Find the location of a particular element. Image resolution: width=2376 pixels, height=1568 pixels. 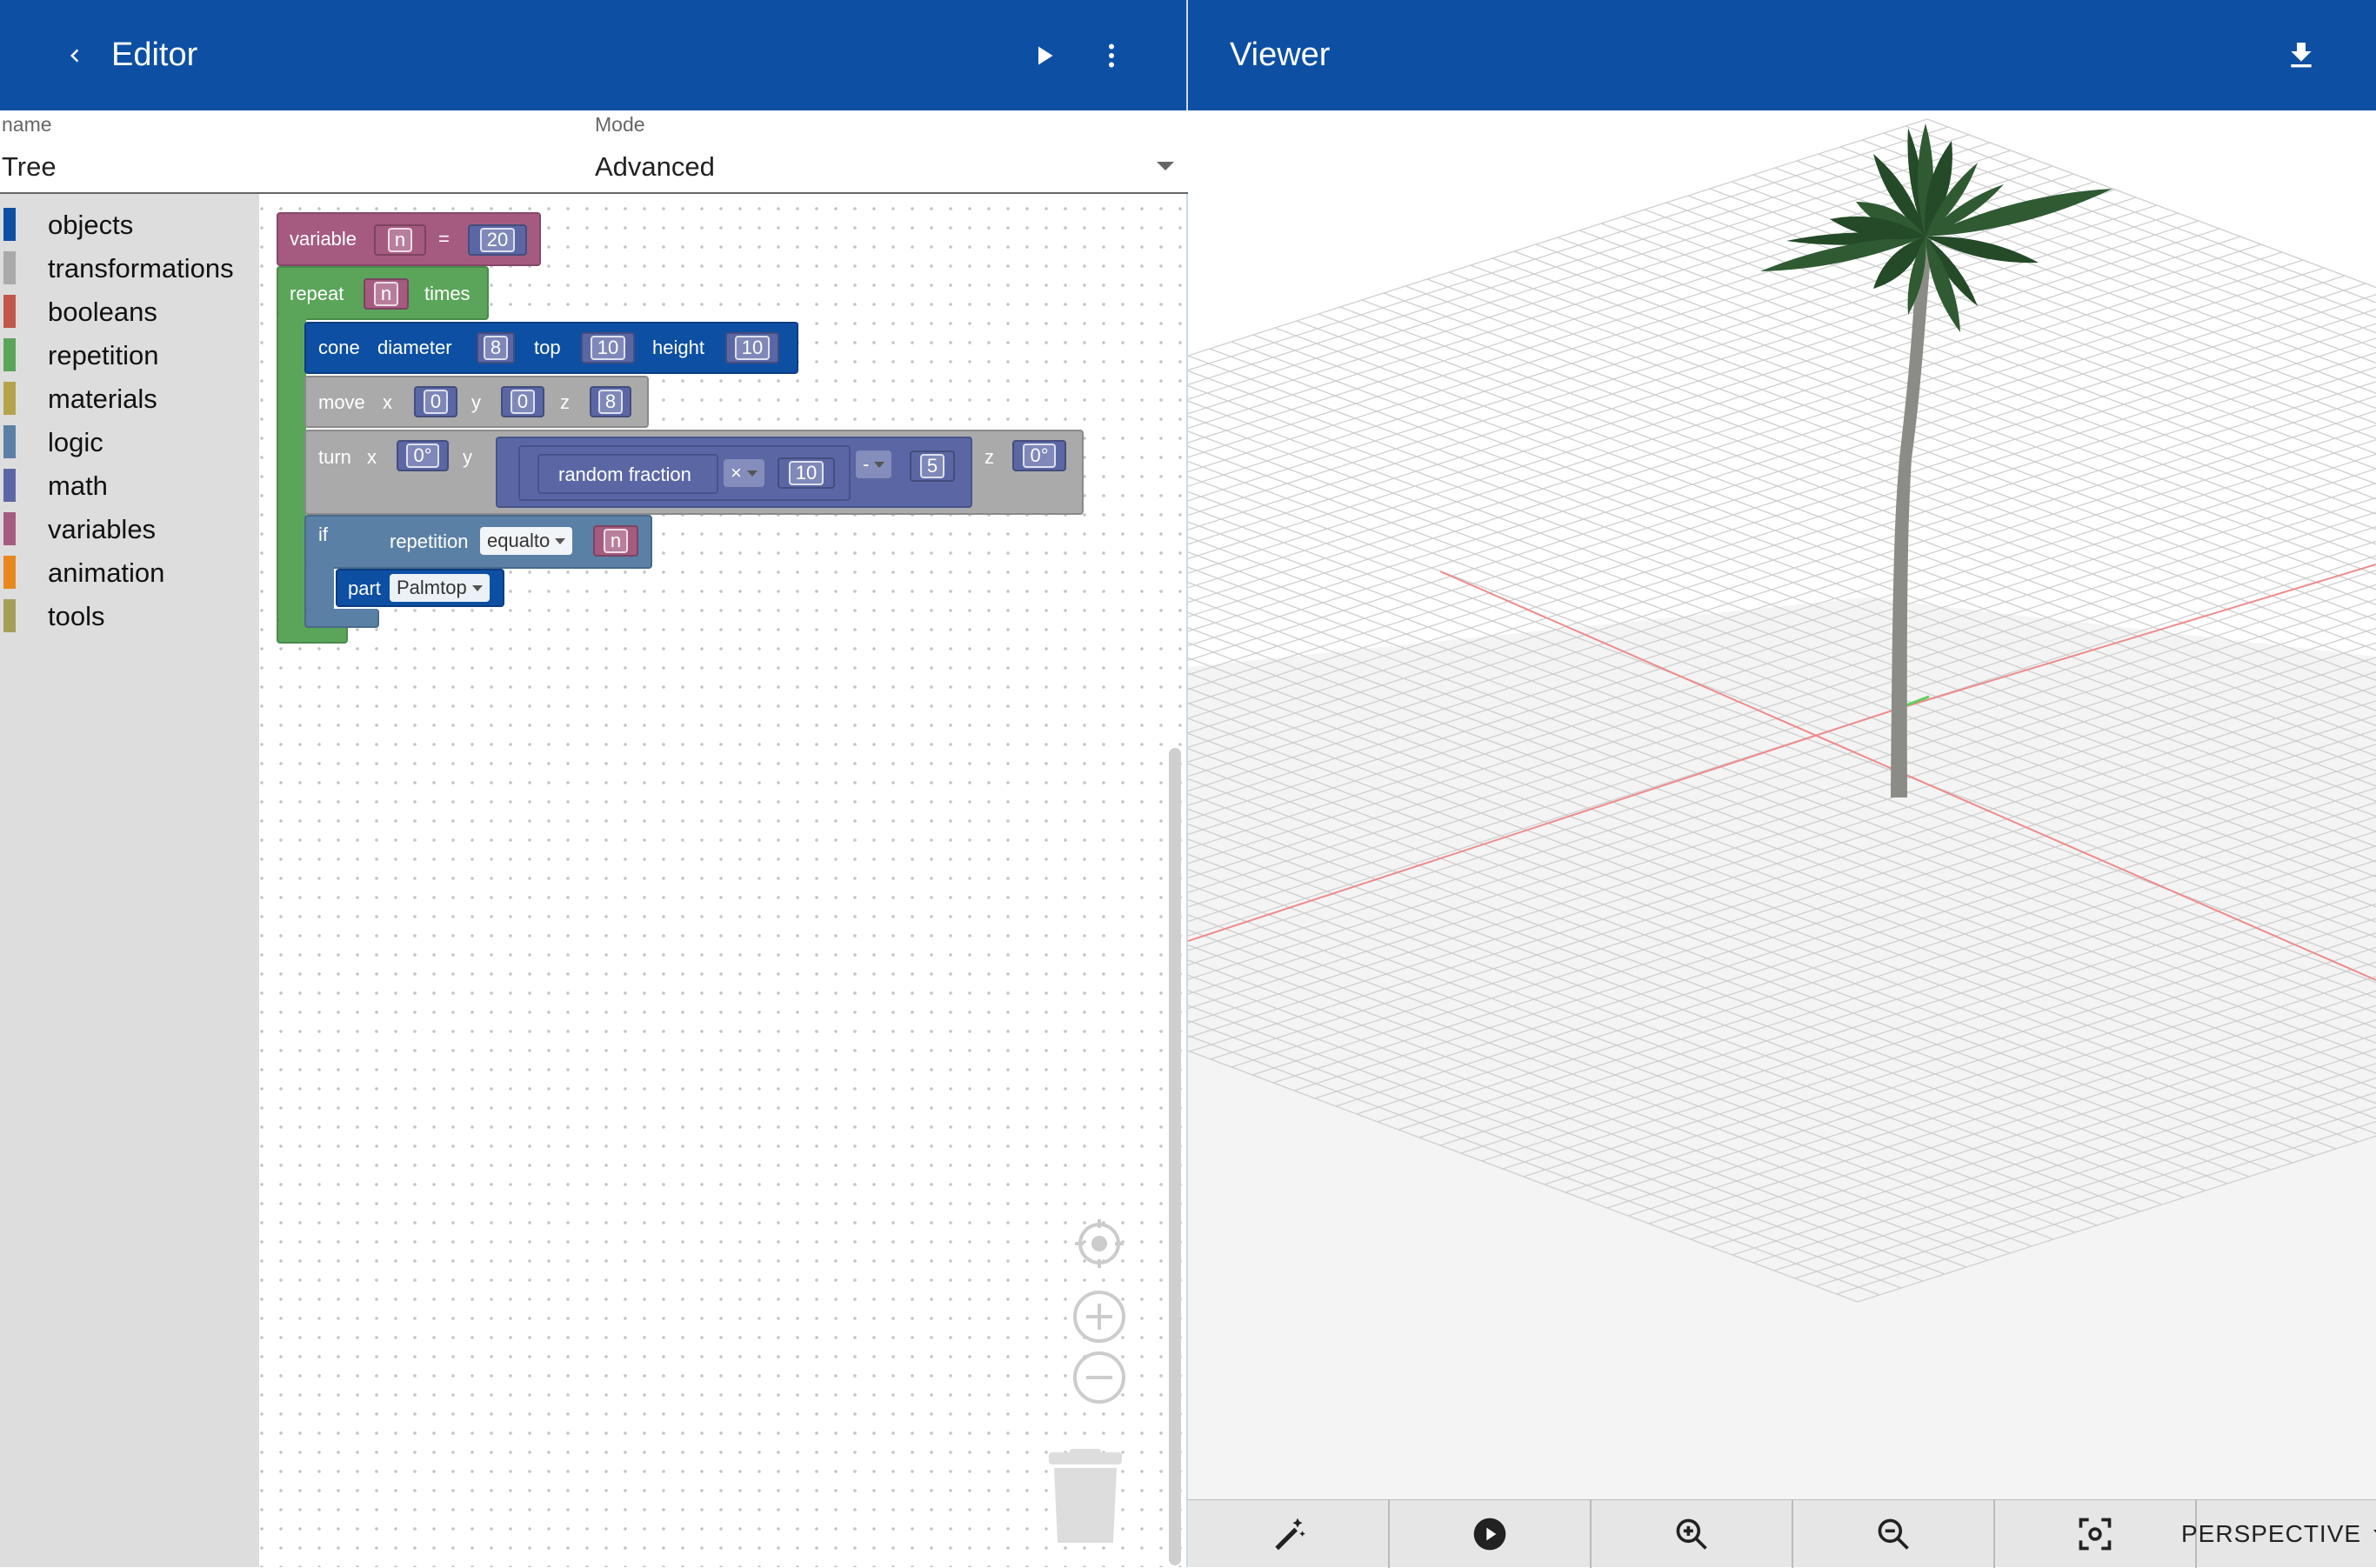

cone-height-input: 10 is located at coordinates (752, 348).